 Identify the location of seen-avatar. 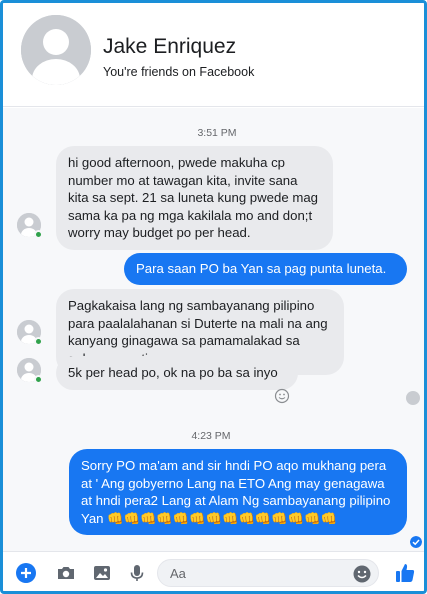
(413, 398).